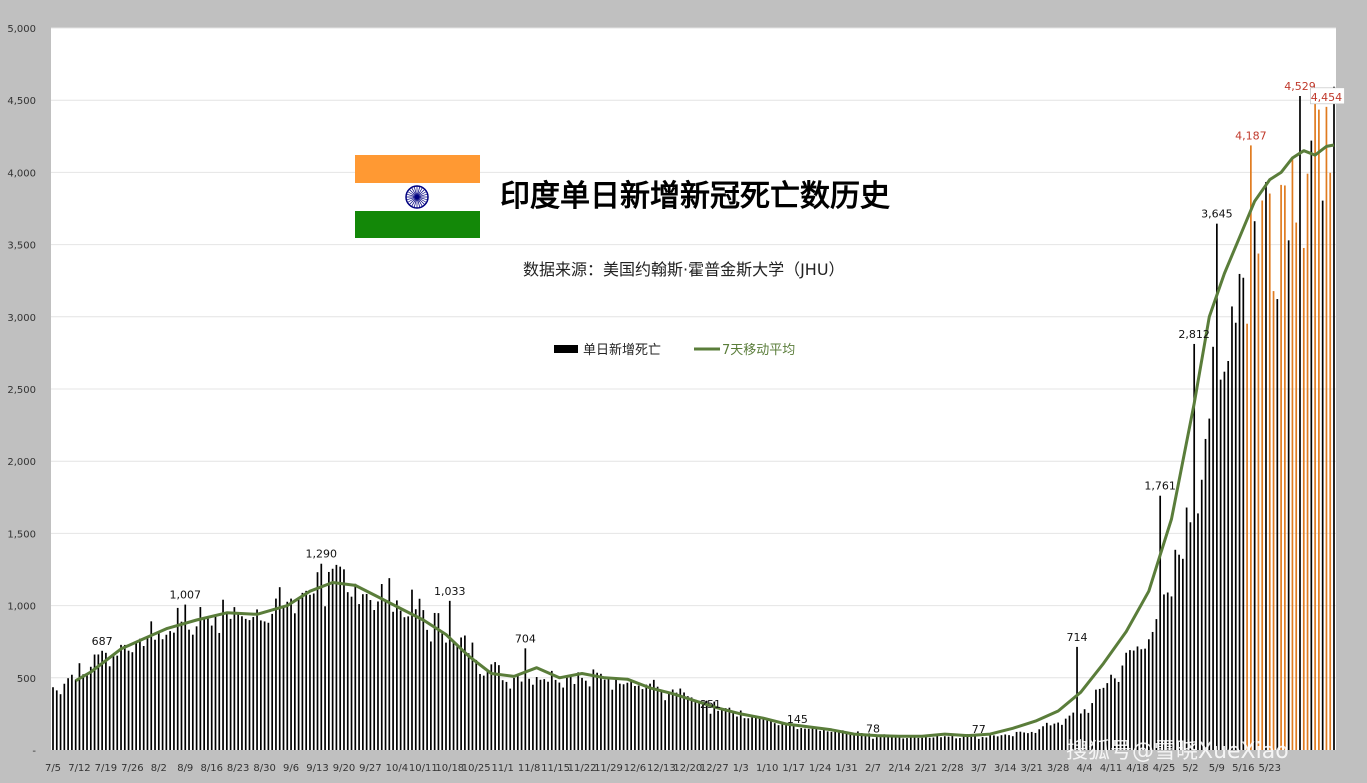 The width and height of the screenshot is (1367, 783). What do you see at coordinates (926, 768) in the screenshot?
I see `x-tick-label: 2/21` at bounding box center [926, 768].